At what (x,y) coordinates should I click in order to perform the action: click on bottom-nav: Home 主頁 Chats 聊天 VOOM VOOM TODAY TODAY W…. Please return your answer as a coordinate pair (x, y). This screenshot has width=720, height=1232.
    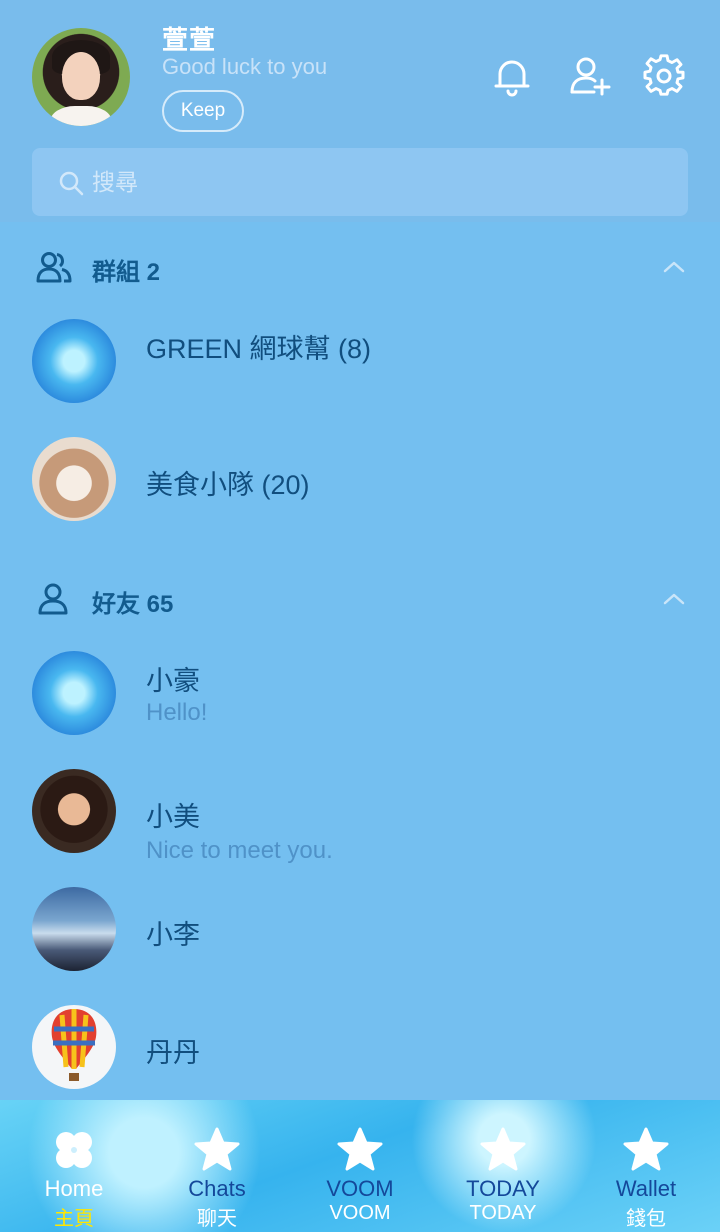
    Looking at the image, I should click on (360, 1166).